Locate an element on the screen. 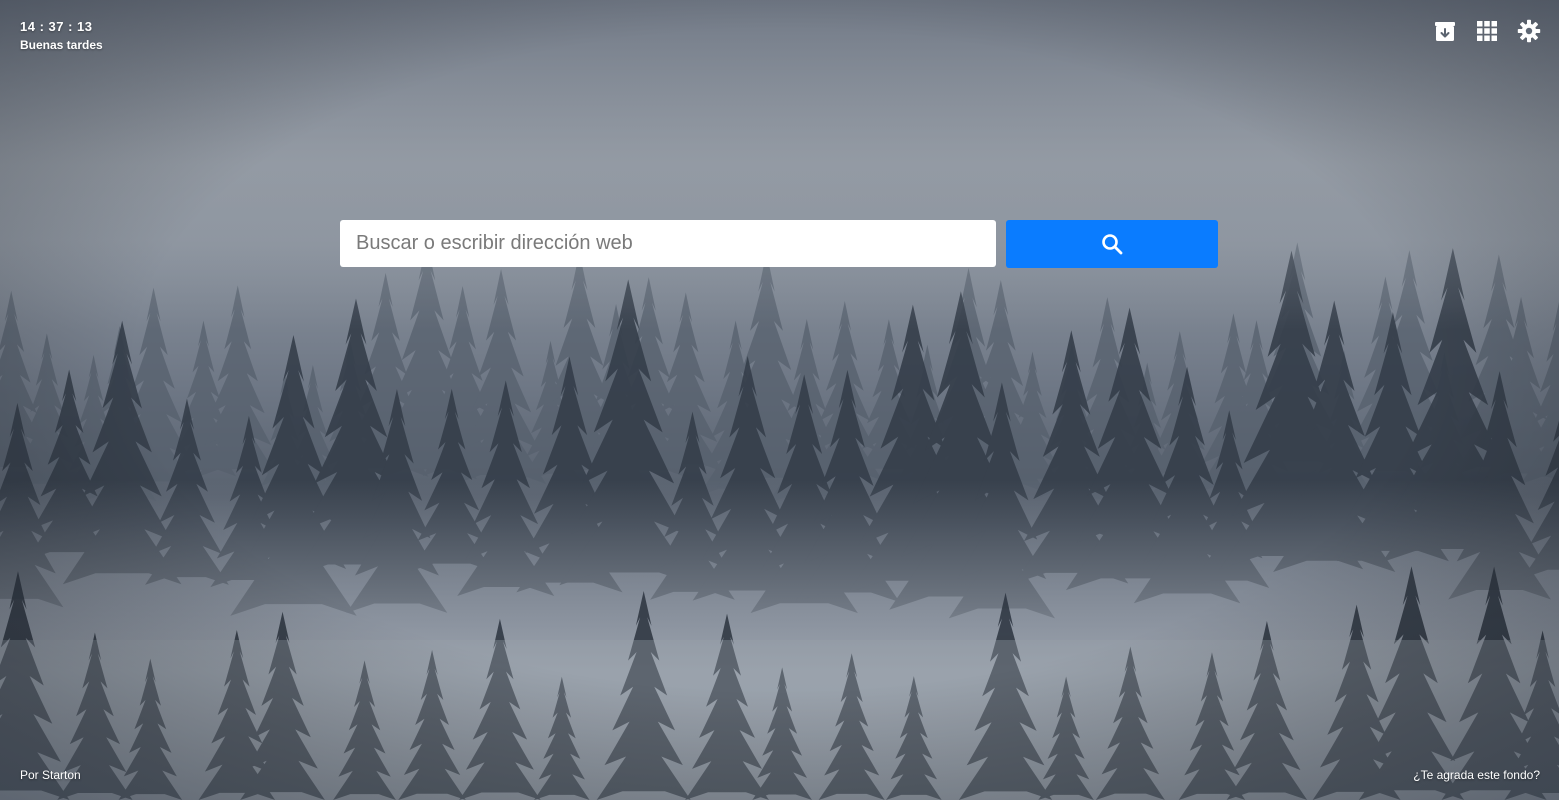  greeting-text: Buenas tardes is located at coordinates (61, 45).